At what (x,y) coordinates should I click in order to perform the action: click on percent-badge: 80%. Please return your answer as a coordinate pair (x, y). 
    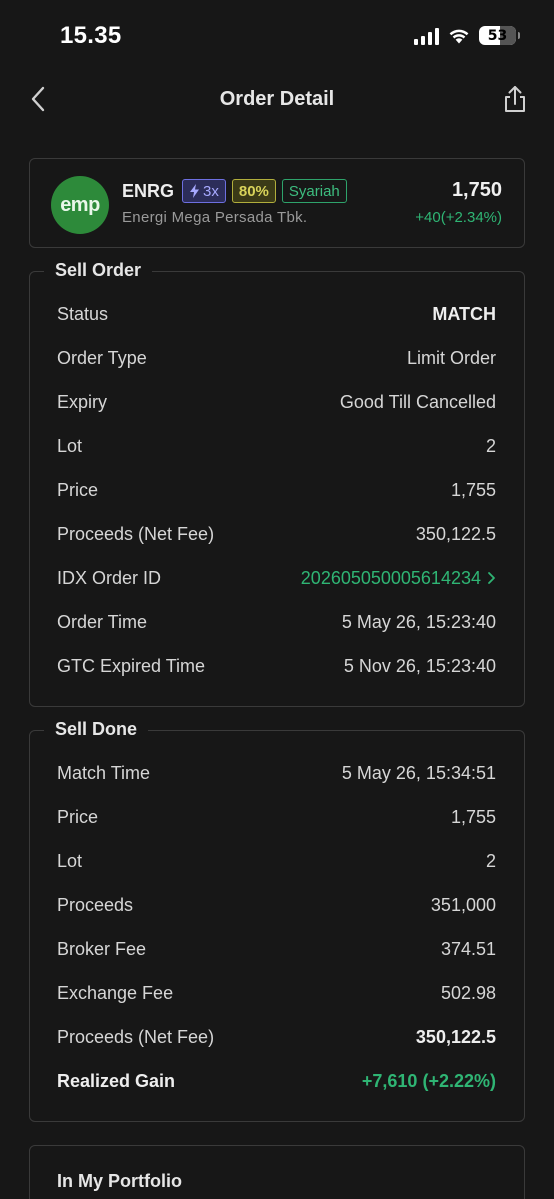
    Looking at the image, I should click on (253, 191).